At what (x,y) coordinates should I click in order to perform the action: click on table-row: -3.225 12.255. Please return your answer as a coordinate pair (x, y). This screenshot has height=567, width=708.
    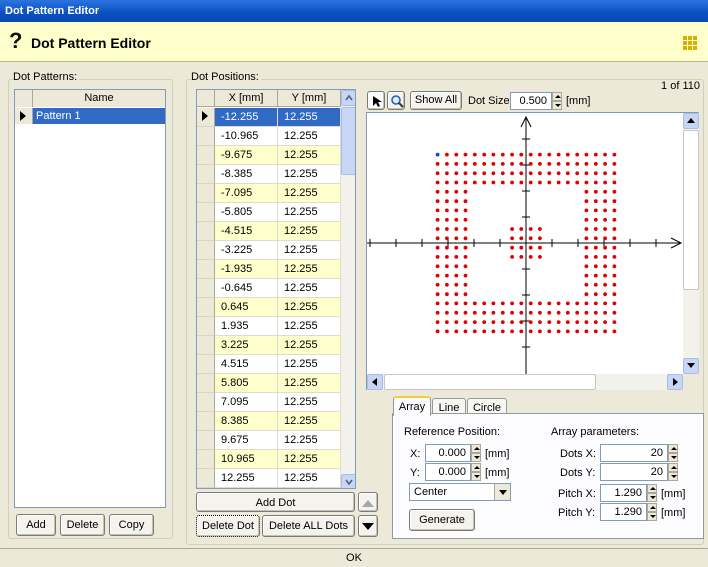
    Looking at the image, I should click on (269, 250).